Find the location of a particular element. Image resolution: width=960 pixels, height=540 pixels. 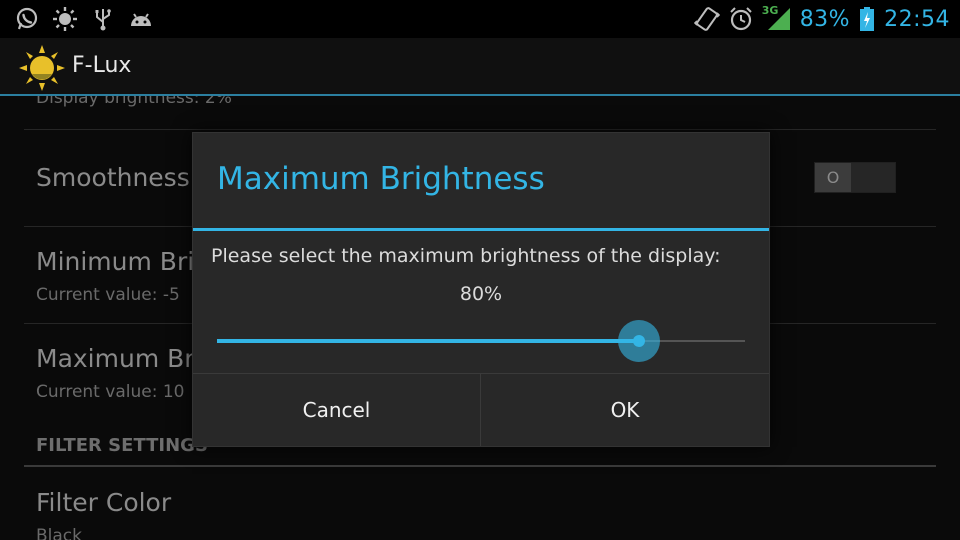

status-icons-left is located at coordinates (84, 19).